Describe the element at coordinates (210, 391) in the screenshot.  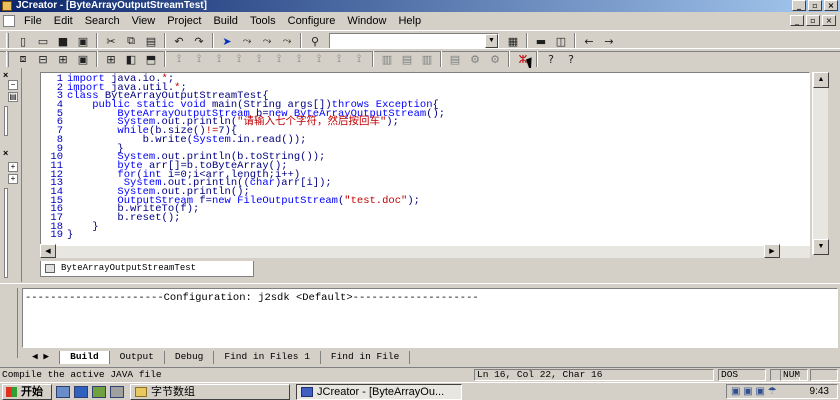
I see `task-folder: 字节数组` at that location.